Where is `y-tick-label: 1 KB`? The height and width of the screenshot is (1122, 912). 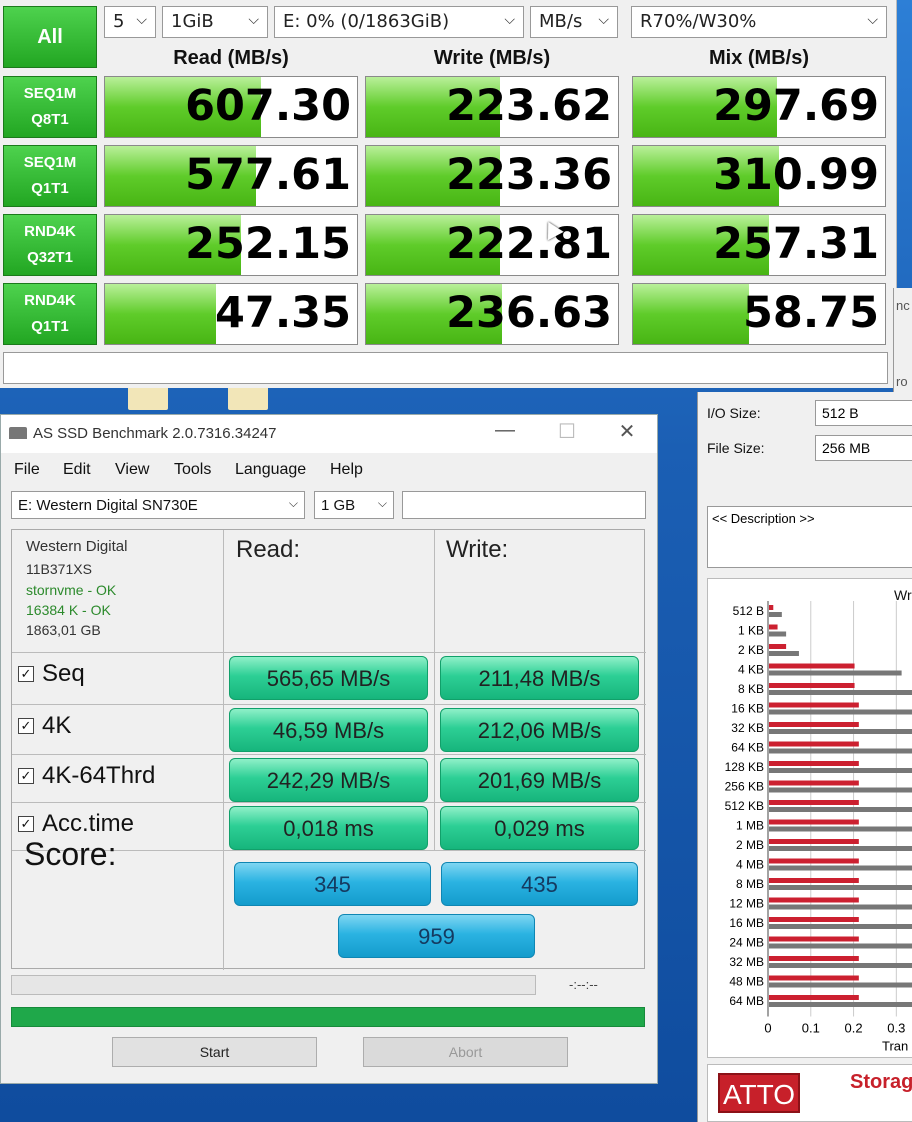
y-tick-label: 1 KB is located at coordinates (751, 631).